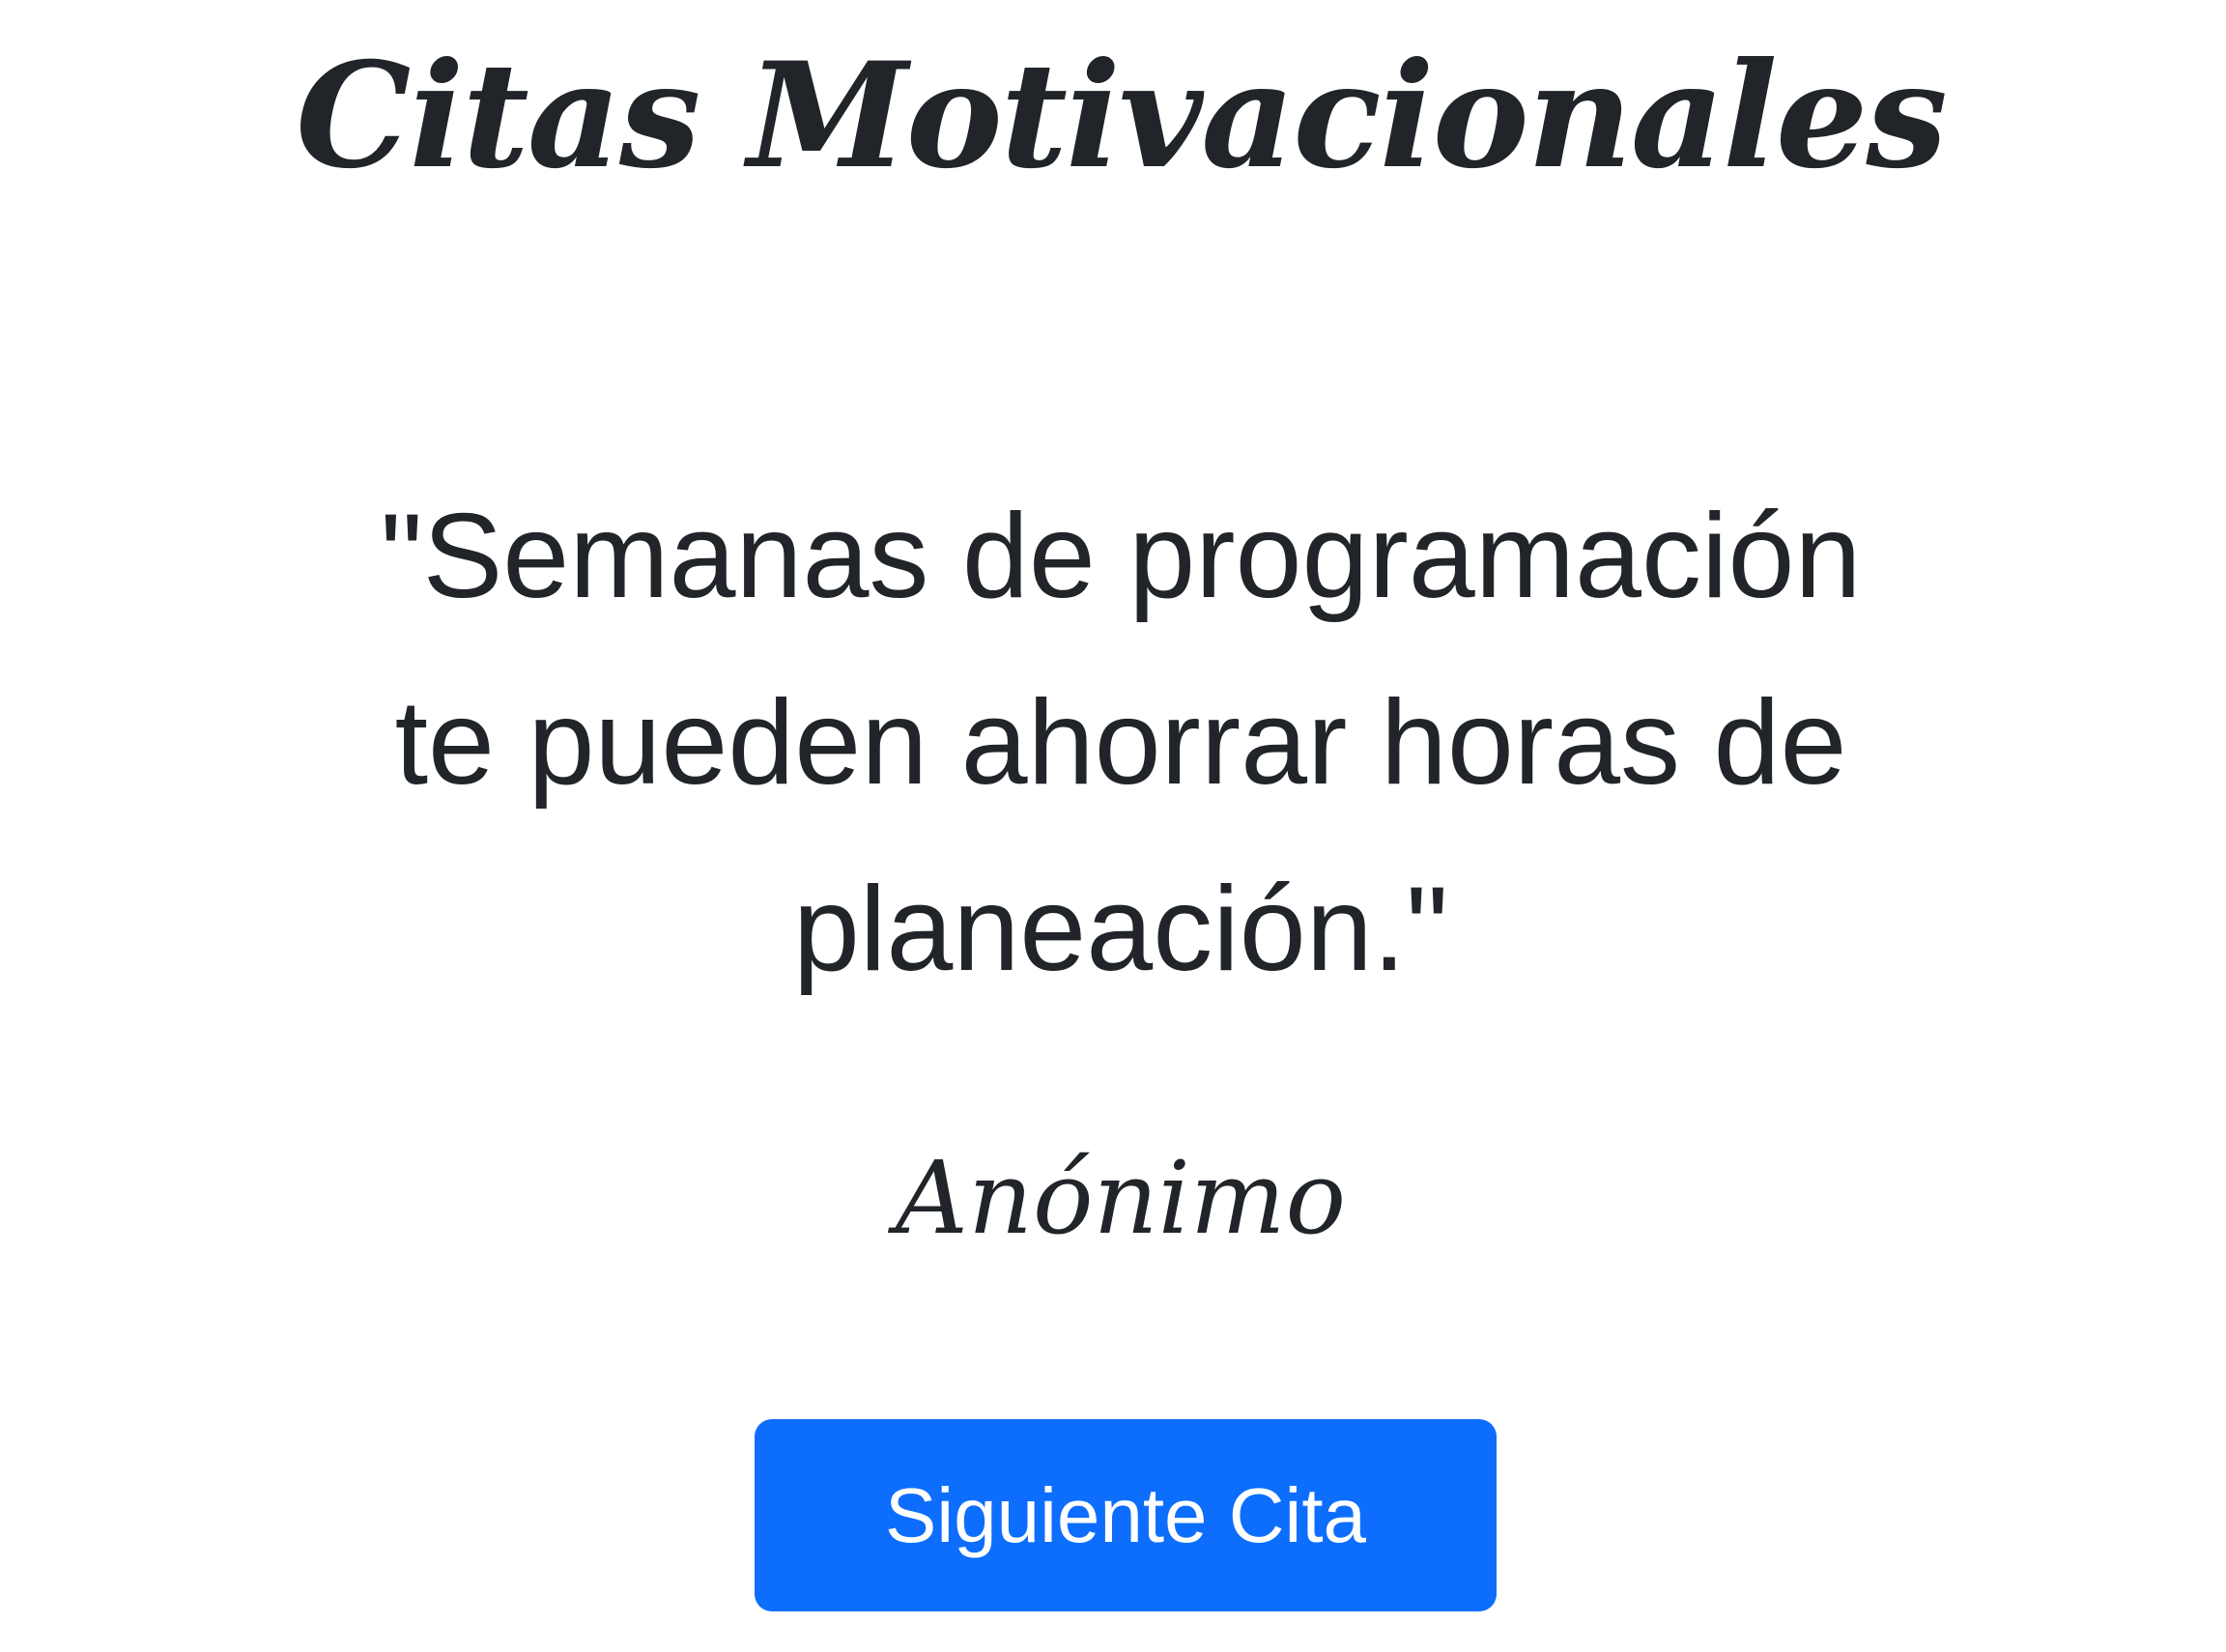 The image size is (2226, 1652). Describe the element at coordinates (1121, 1198) in the screenshot. I see `quote-author: Anónimo` at that location.